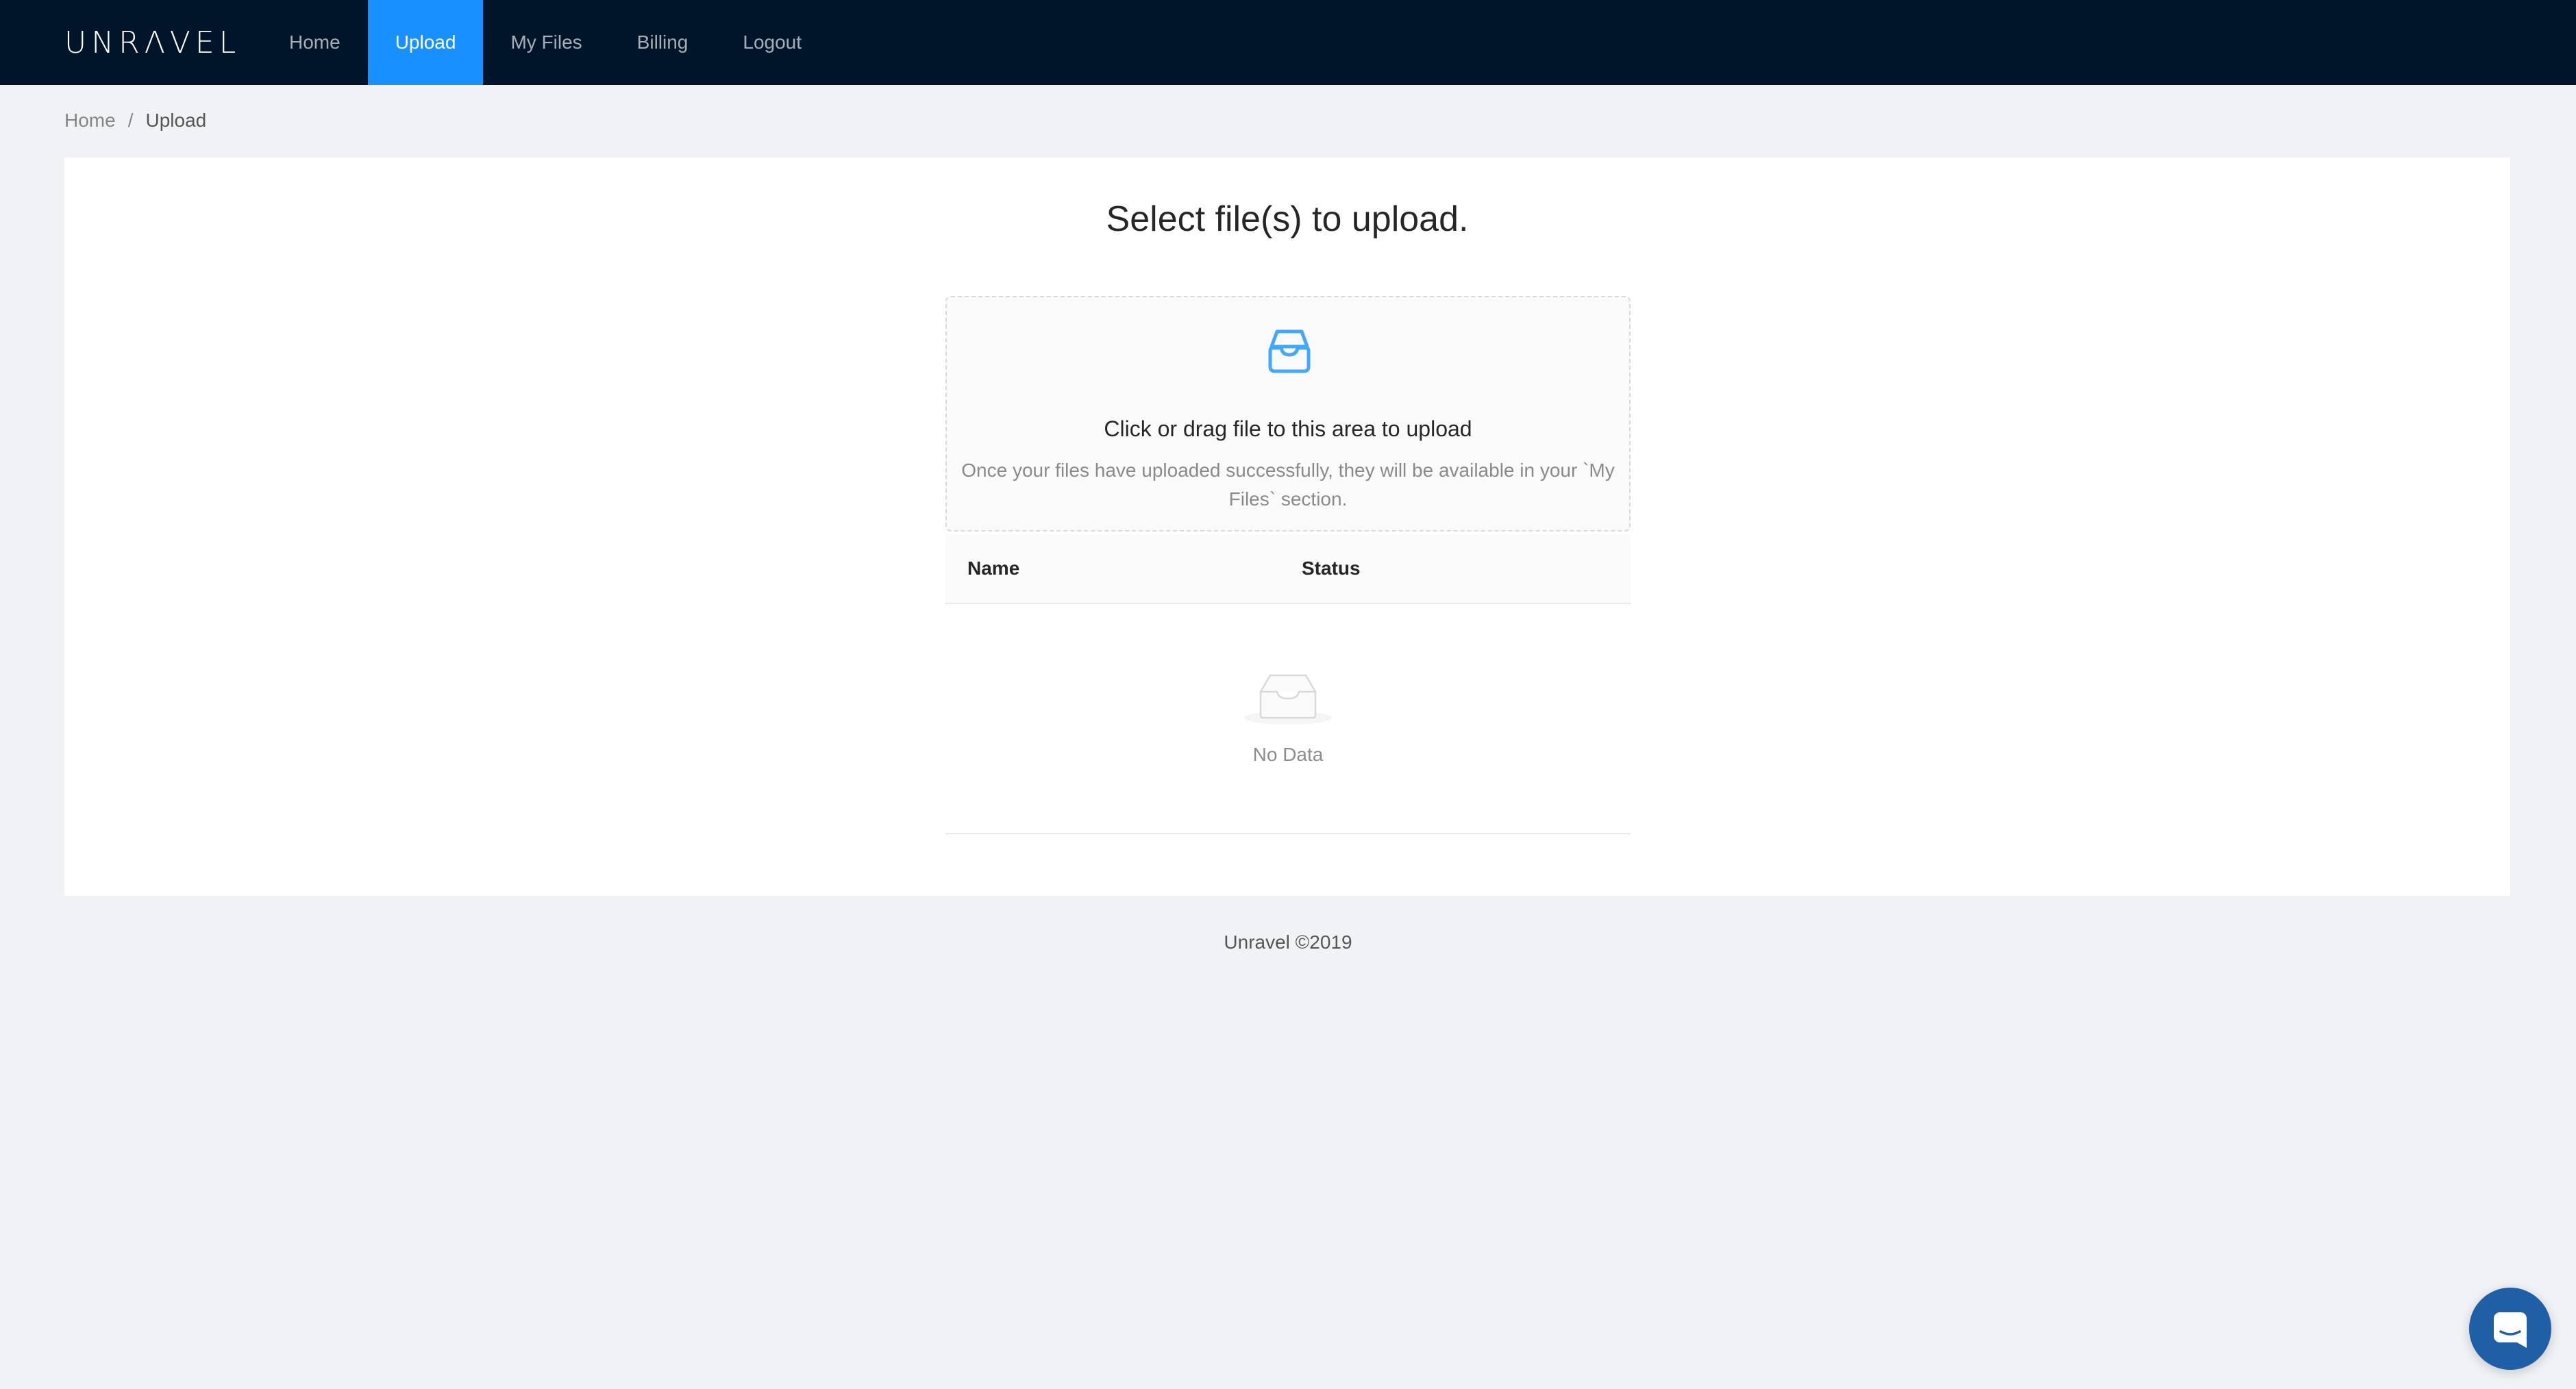  Describe the element at coordinates (1288, 942) in the screenshot. I see `footer-copyright: Unravel ©2019` at that location.